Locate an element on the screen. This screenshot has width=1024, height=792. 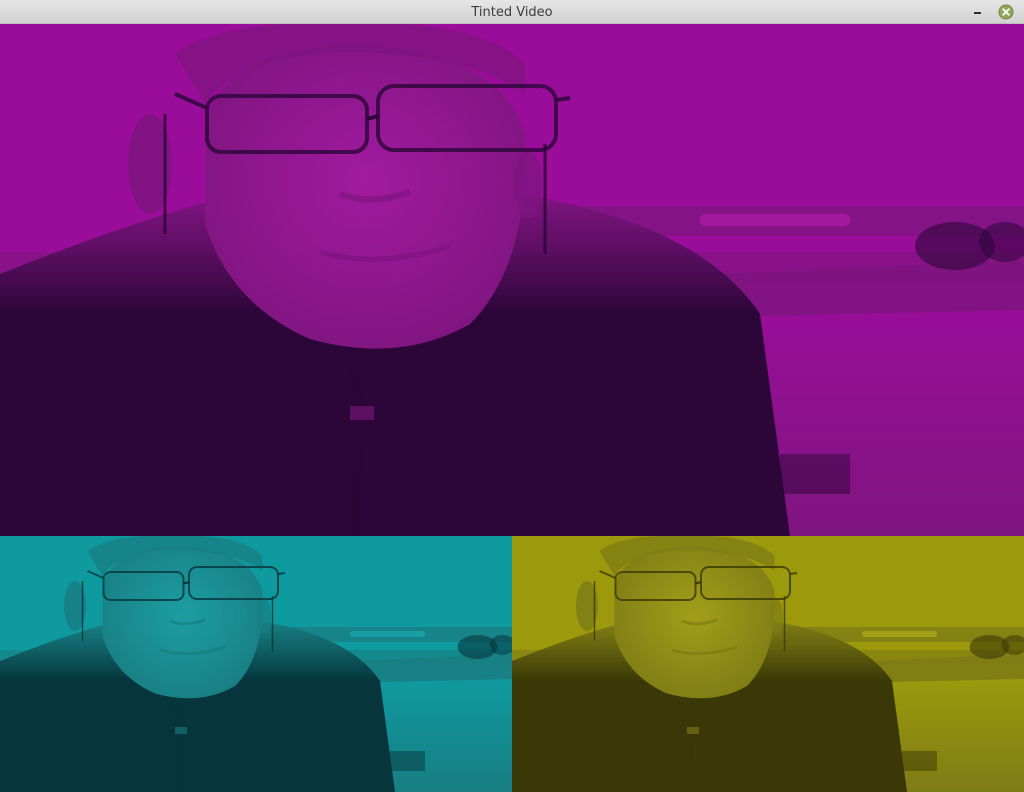
title-bar: Tinted Video is located at coordinates (512, 12).